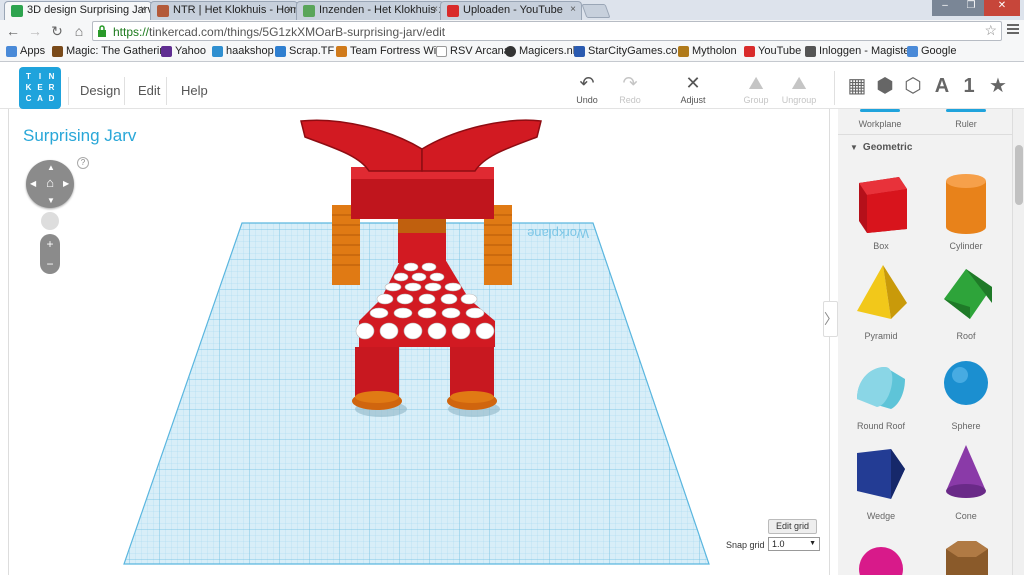  I want to click on tinkercad-logo: TIN KER CAD, so click(40, 88).